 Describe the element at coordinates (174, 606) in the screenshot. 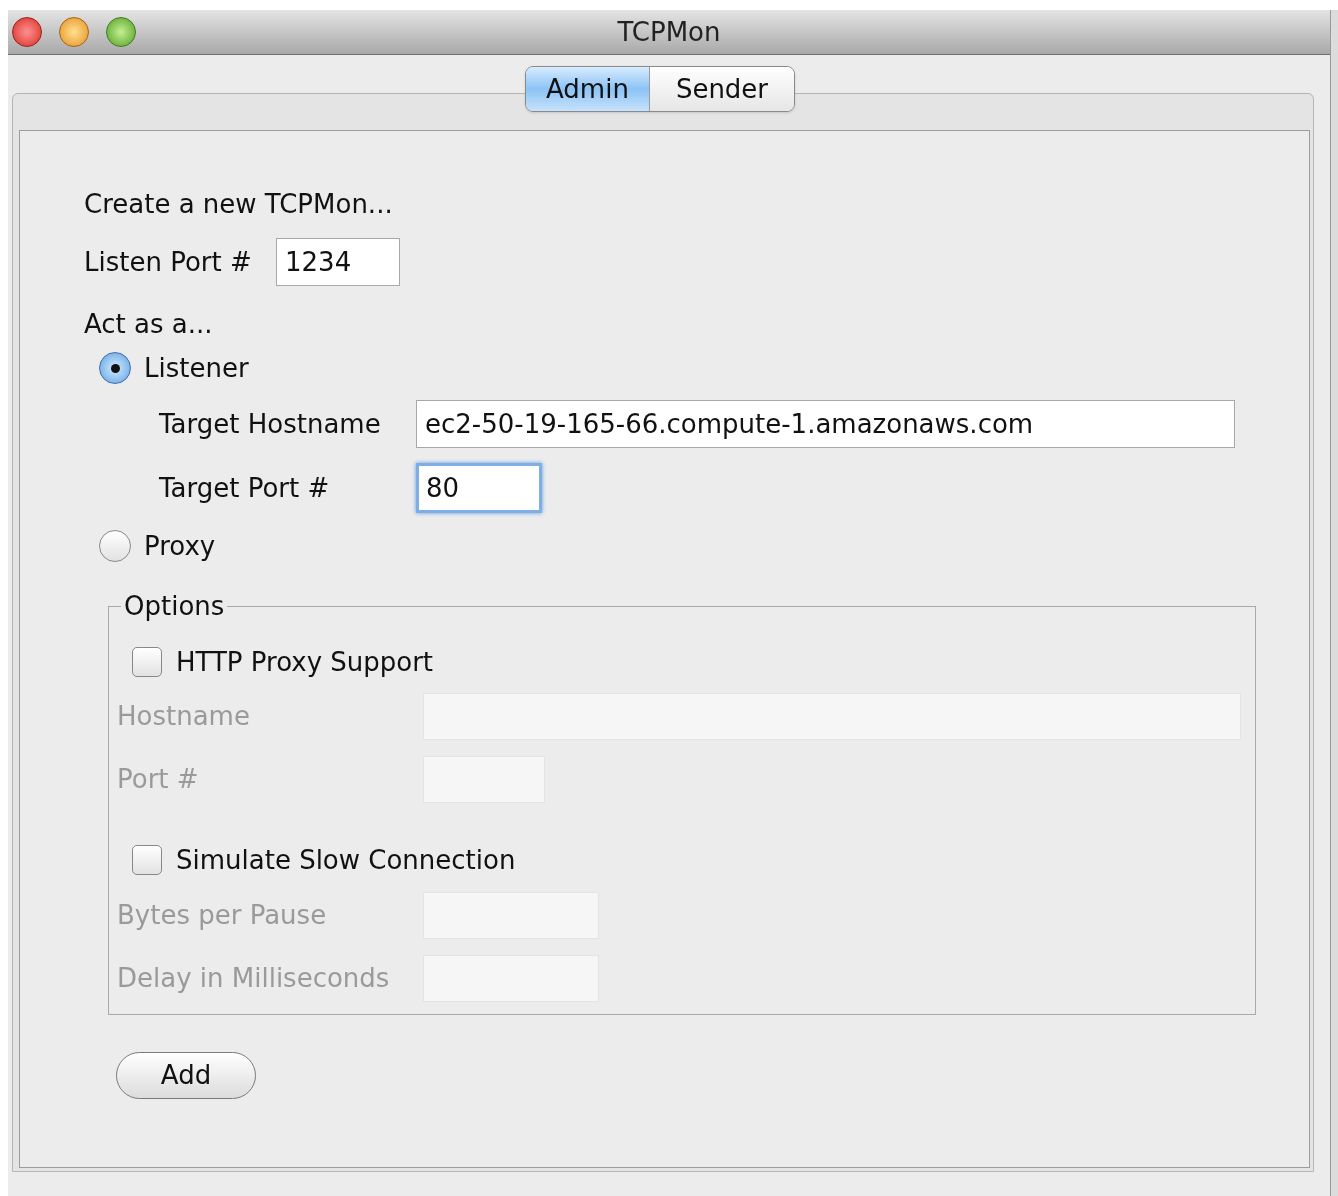

I see `group-title: Options` at that location.